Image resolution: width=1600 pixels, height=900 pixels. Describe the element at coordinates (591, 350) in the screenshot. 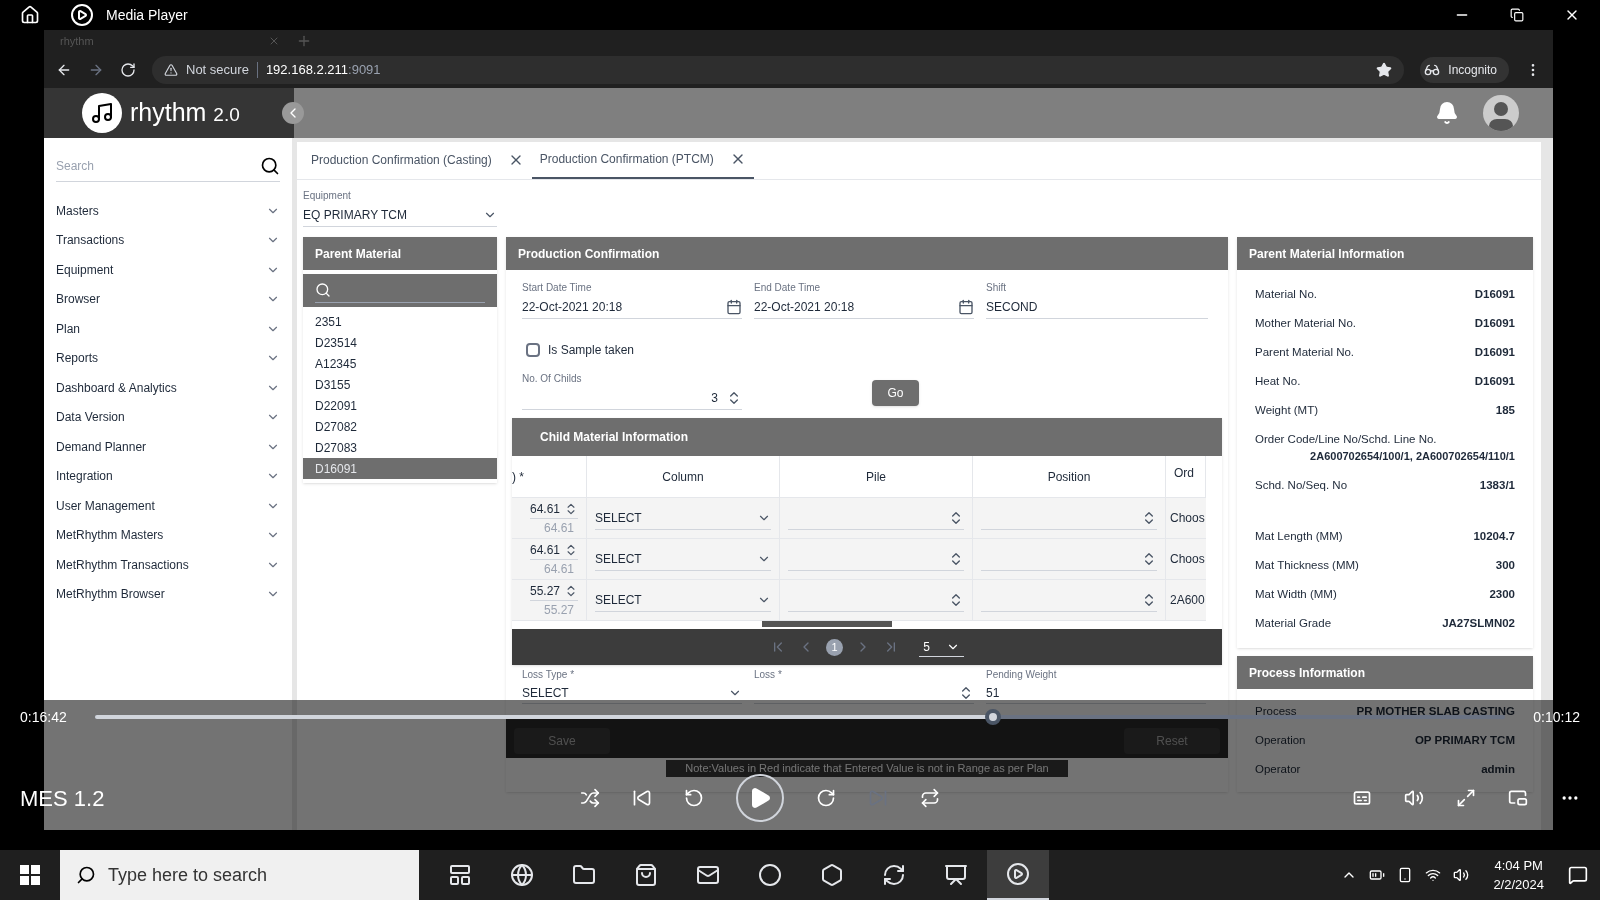

I see `checkbox-label: Is Sample taken` at that location.